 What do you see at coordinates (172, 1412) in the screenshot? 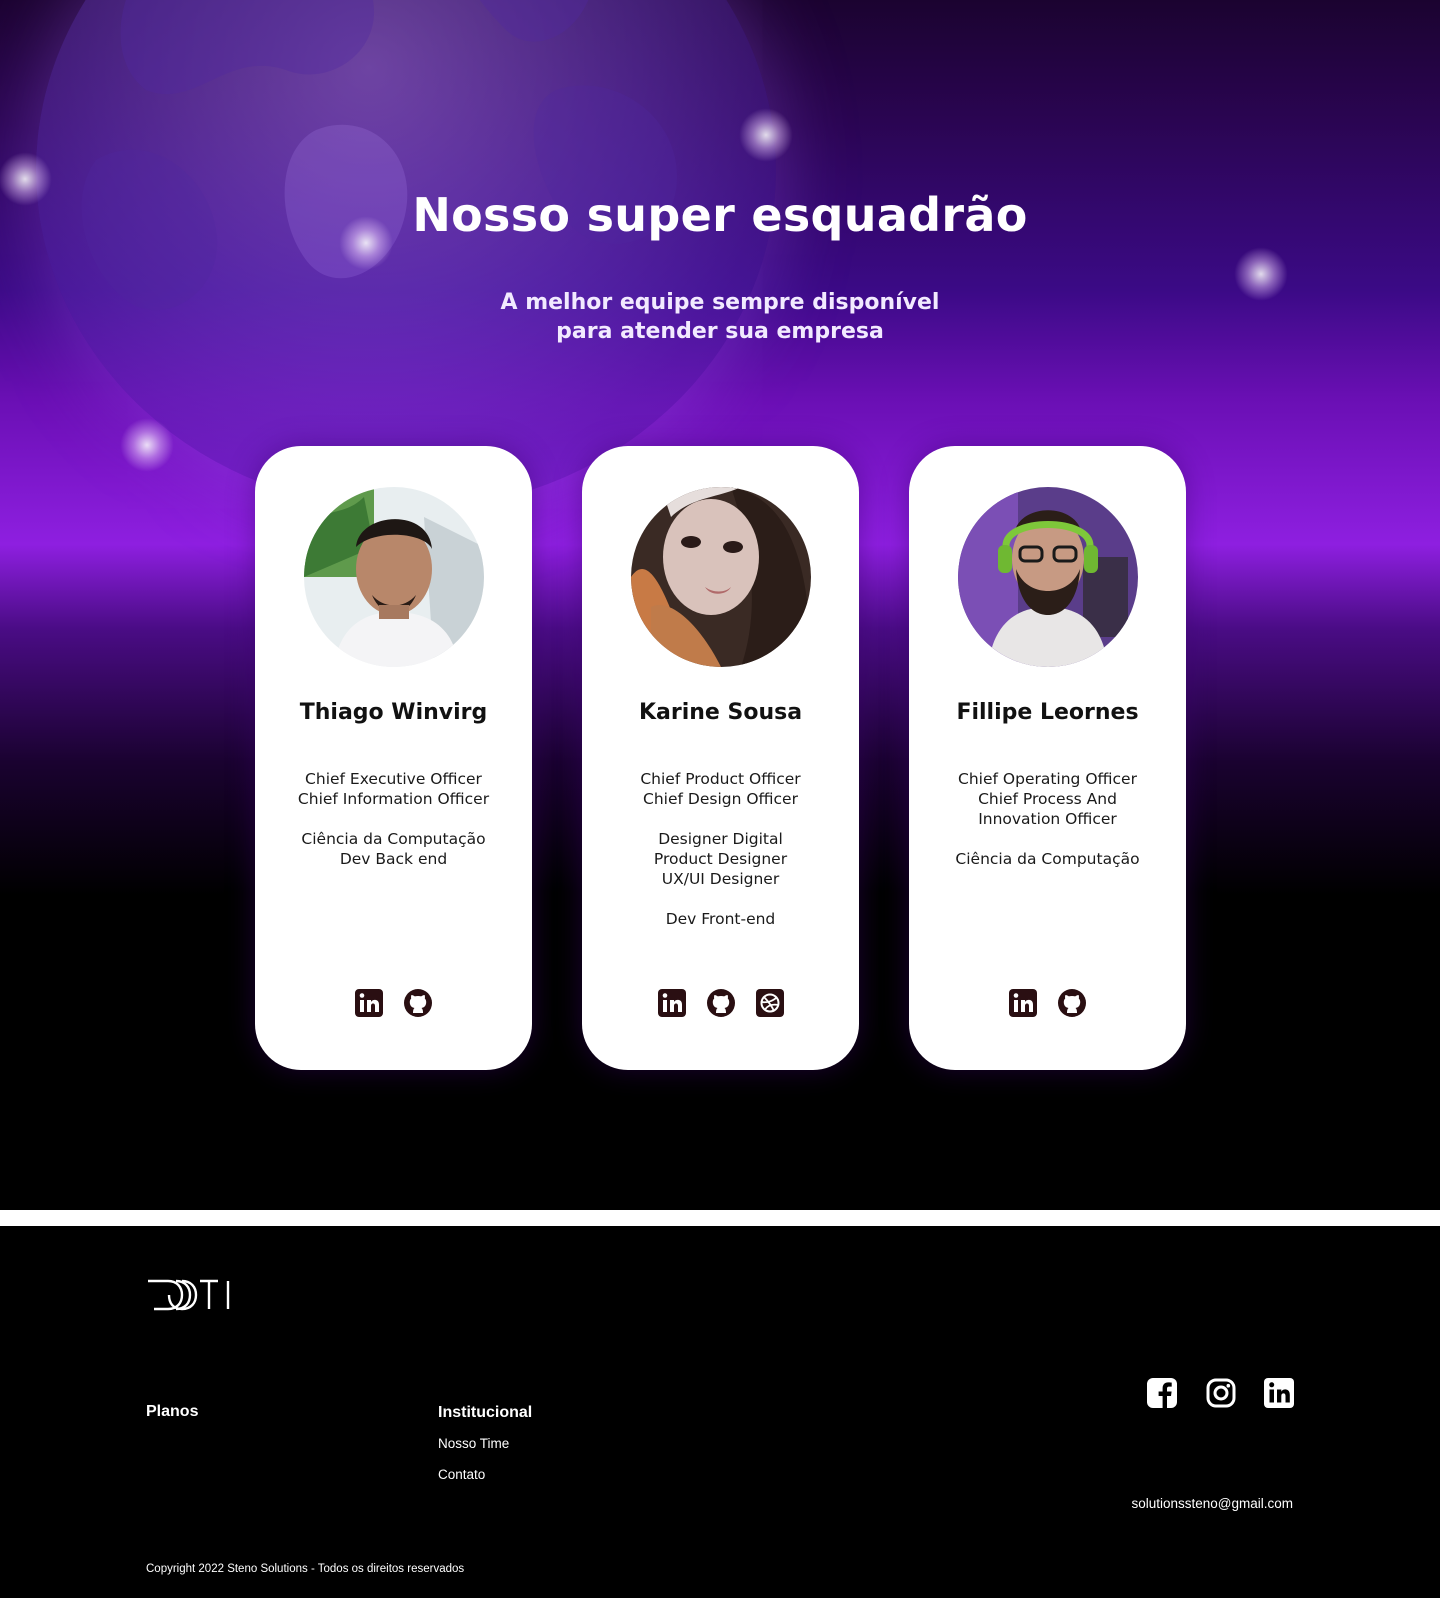
I see `footer-plans-heading: Planos` at bounding box center [172, 1412].